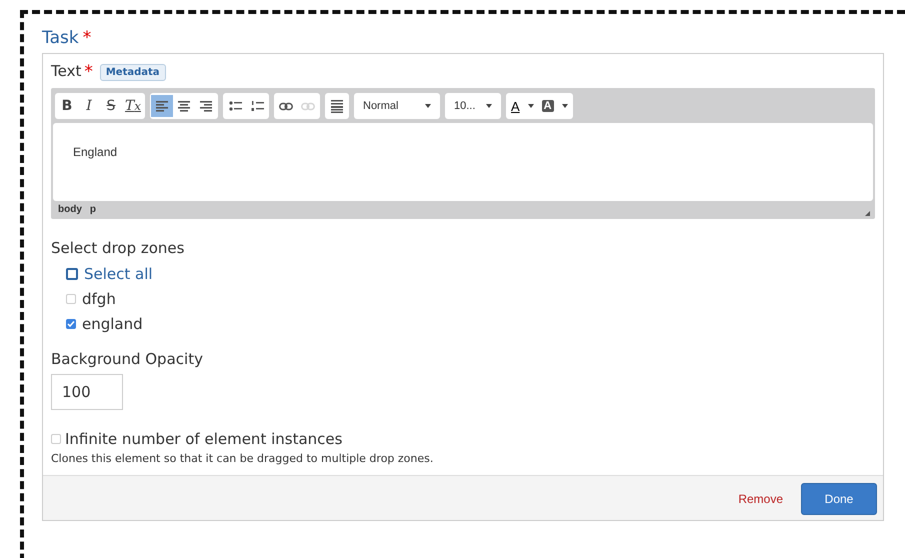  I want to click on align-right-icon, so click(206, 106).